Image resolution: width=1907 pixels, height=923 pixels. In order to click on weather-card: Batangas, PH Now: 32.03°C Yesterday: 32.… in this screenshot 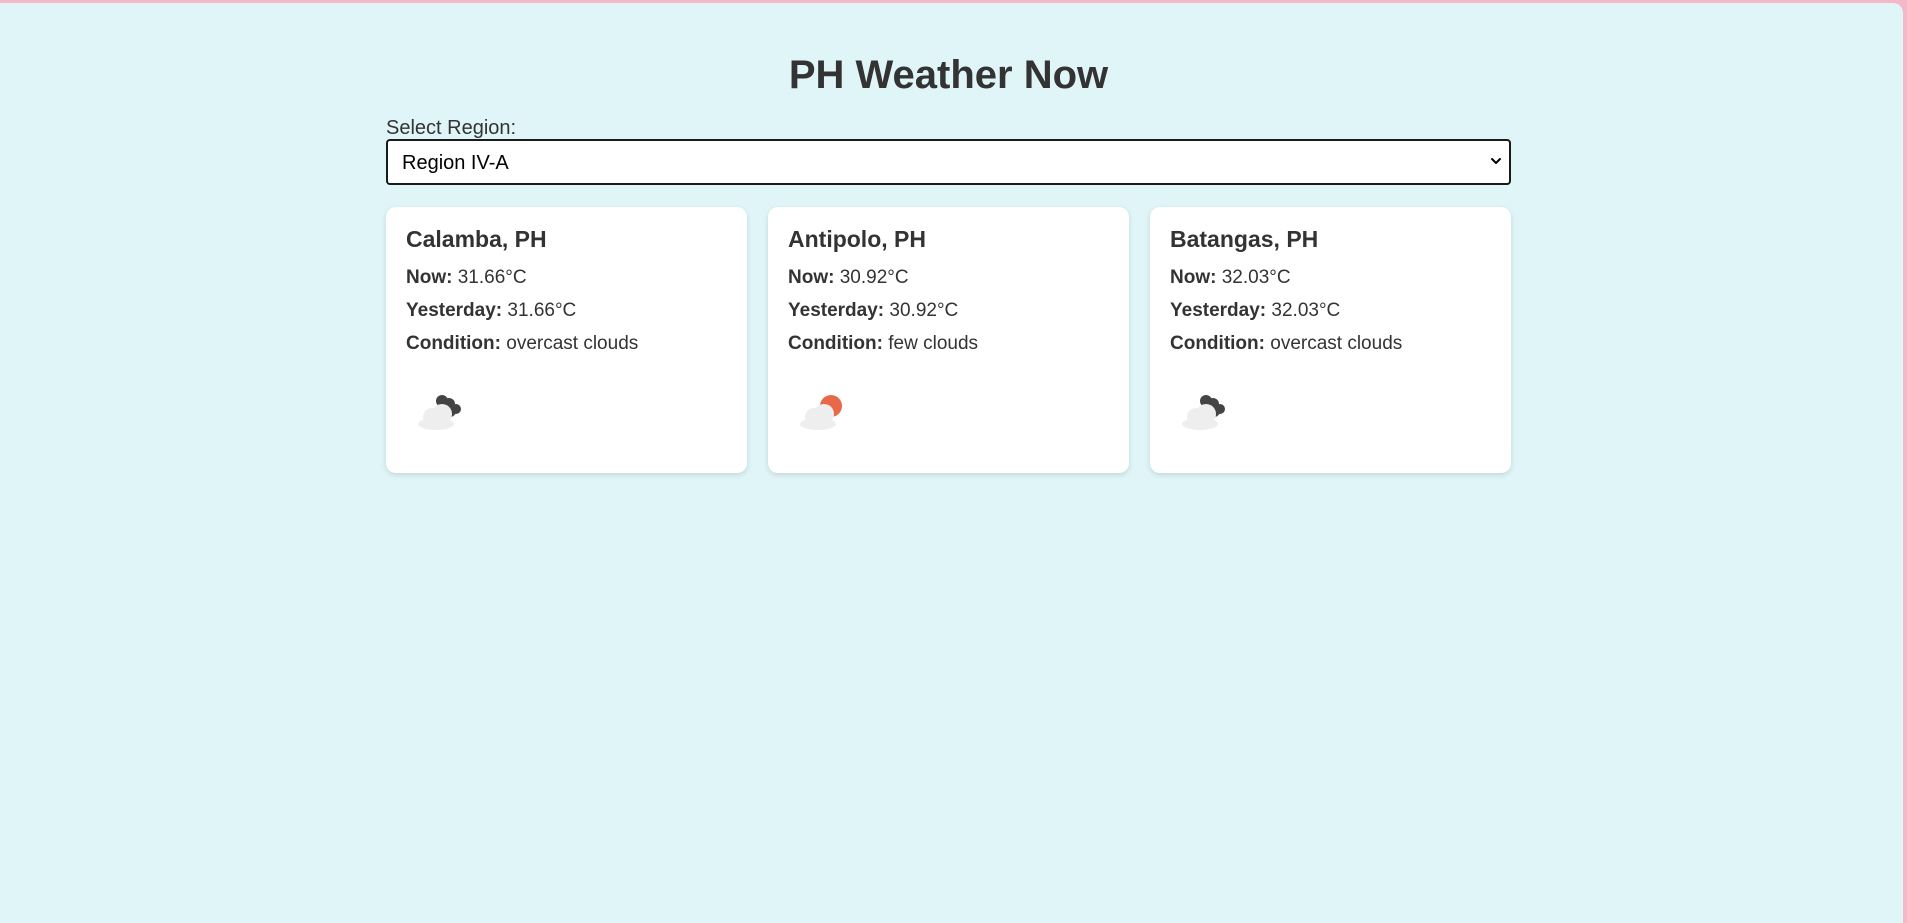, I will do `click(1330, 340)`.